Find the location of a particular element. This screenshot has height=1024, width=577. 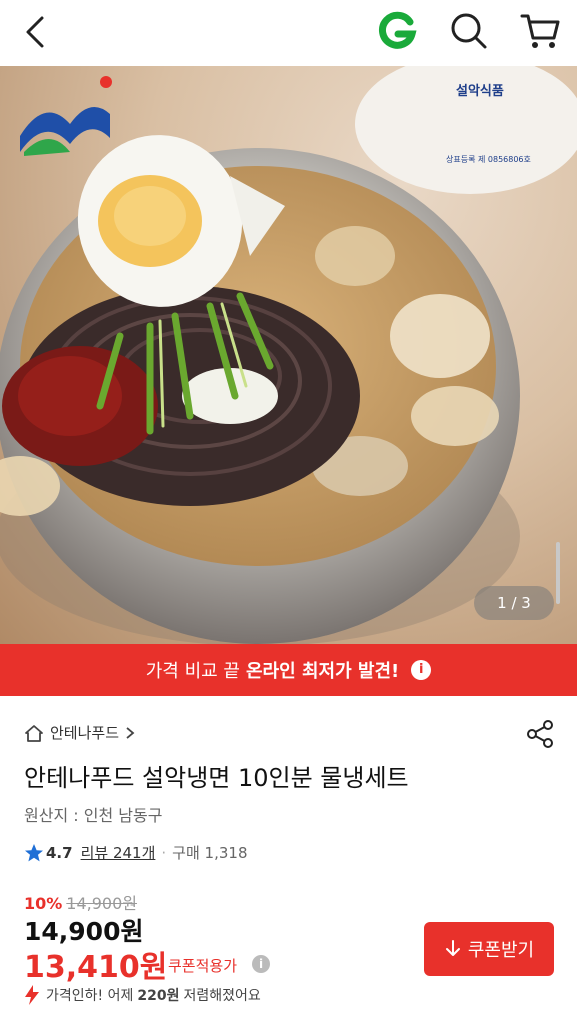

rating-score: 4.7 is located at coordinates (59, 852).